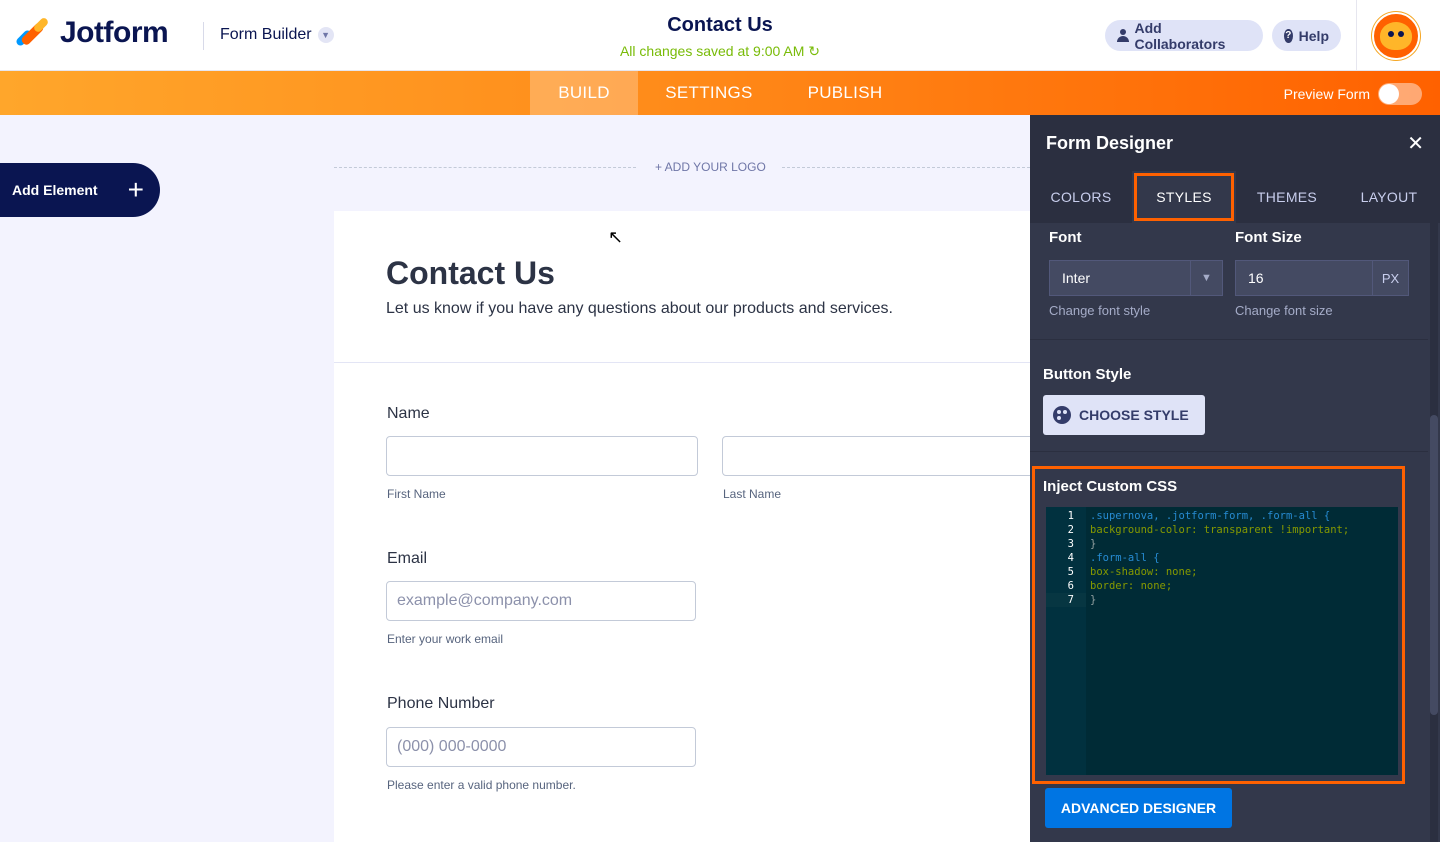 This screenshot has height=842, width=1440. What do you see at coordinates (1138, 808) in the screenshot?
I see `advanced-designer-button: ADVANCED DESIGNER` at bounding box center [1138, 808].